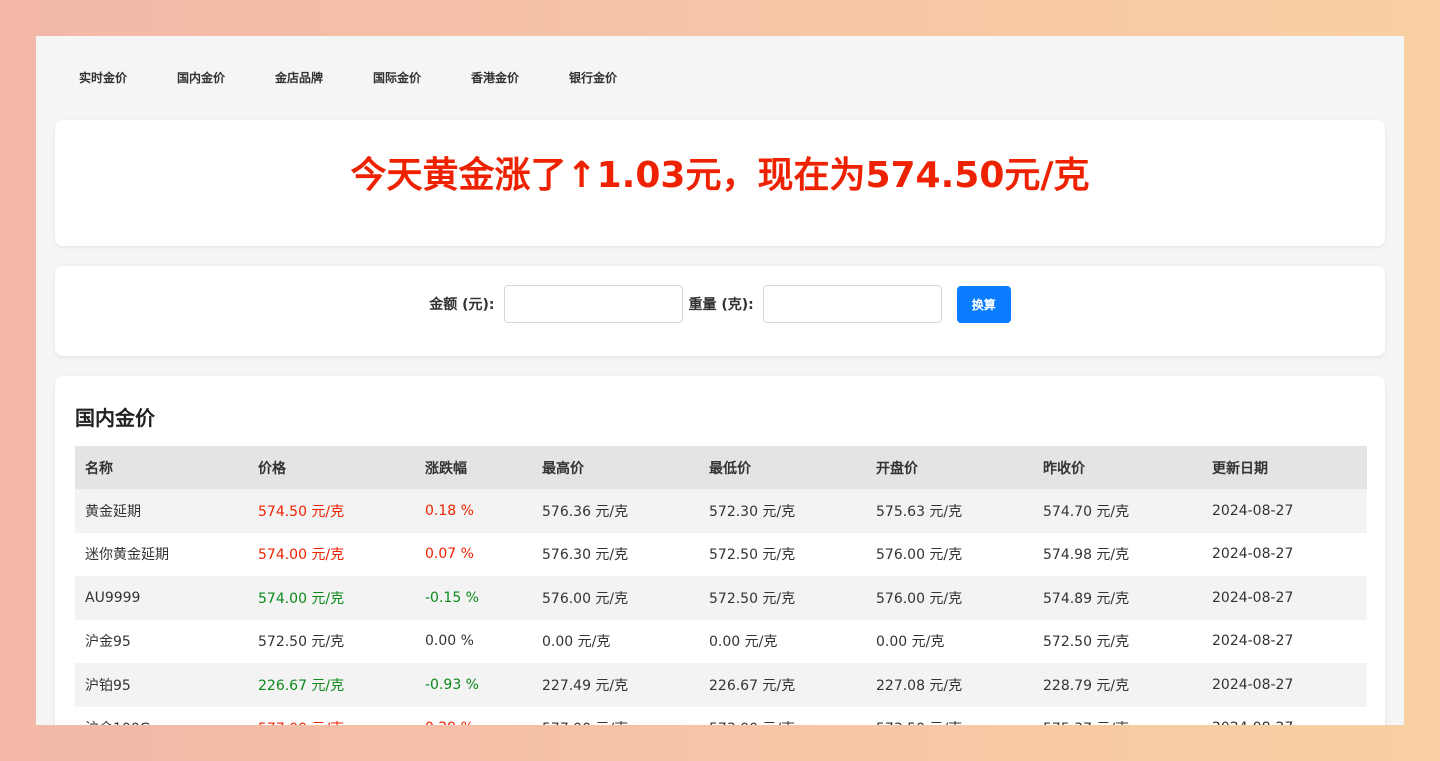 The width and height of the screenshot is (1440, 761). What do you see at coordinates (618, 77) in the screenshot?
I see `nav-bank-gold-price: 银行金价` at bounding box center [618, 77].